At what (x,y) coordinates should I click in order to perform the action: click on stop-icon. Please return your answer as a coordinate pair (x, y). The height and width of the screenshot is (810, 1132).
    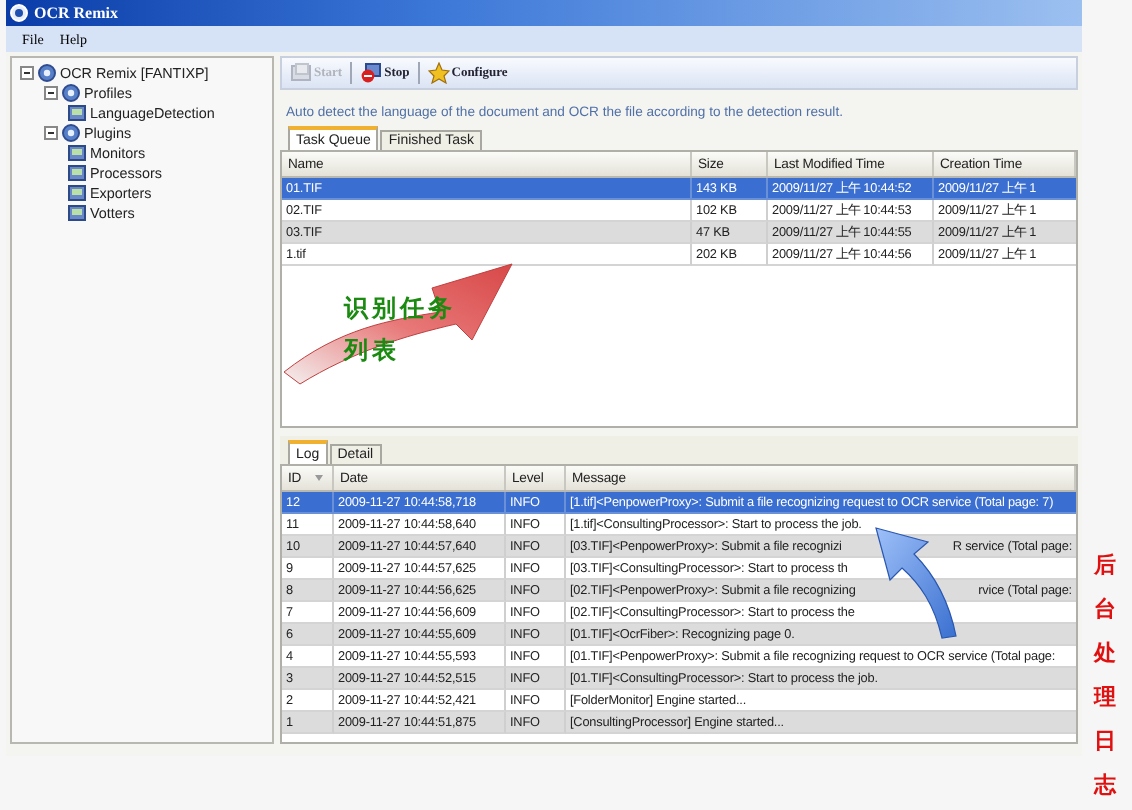
    Looking at the image, I should click on (371, 73).